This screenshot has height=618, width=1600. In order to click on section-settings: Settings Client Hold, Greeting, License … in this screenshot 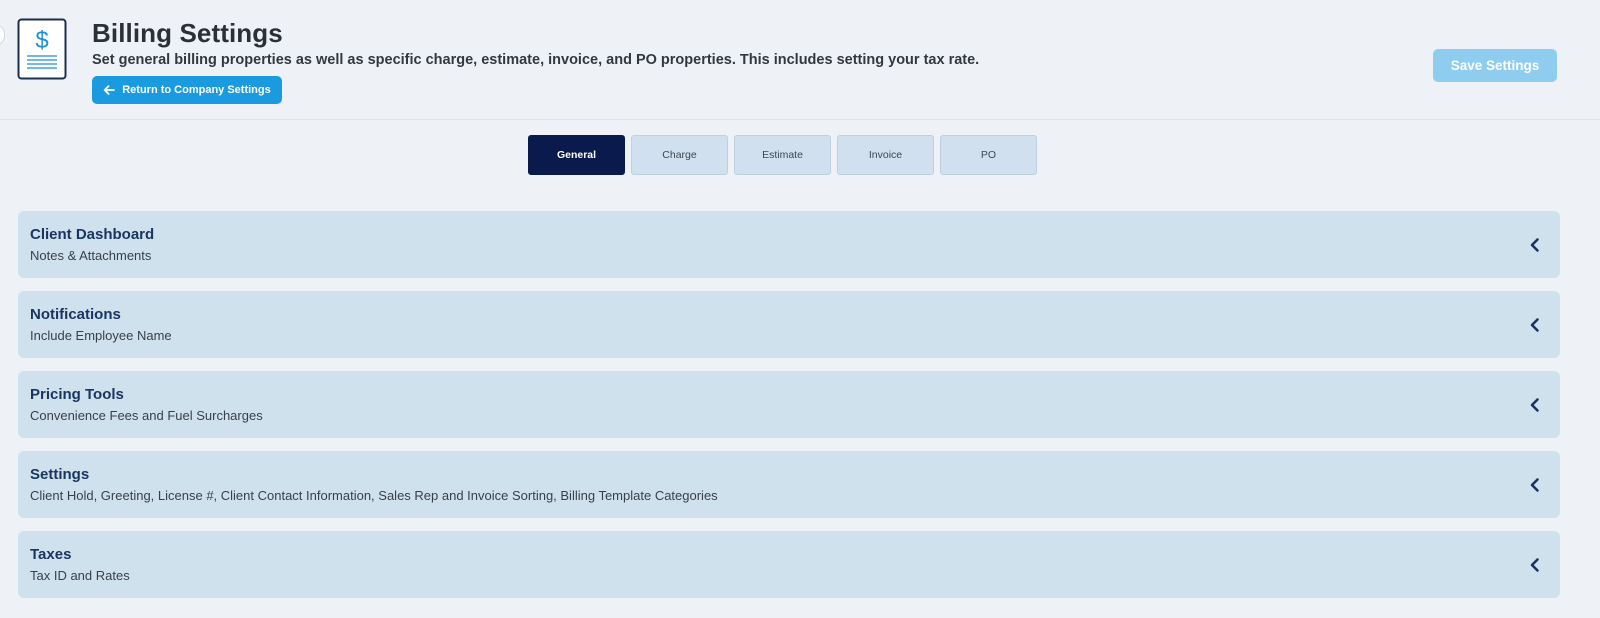, I will do `click(789, 484)`.